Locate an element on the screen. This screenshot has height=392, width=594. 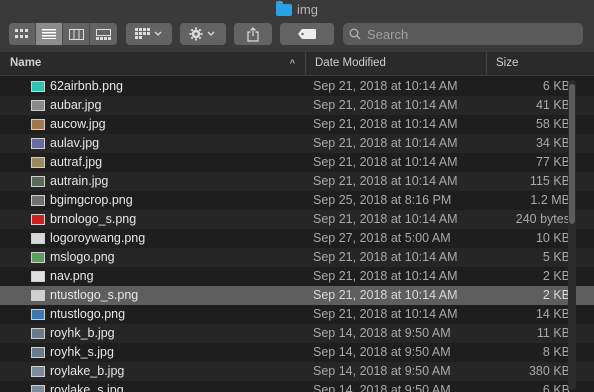
file-name: autrain.jpg is located at coordinates (79, 181).